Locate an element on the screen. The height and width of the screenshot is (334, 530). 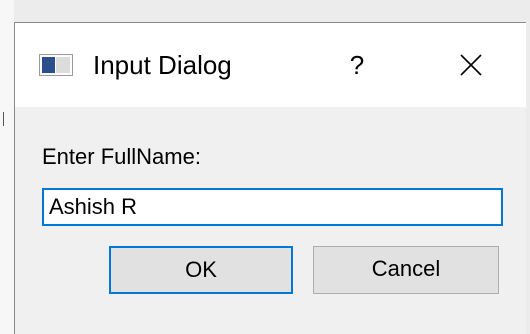
window-app-icon is located at coordinates (56, 65).